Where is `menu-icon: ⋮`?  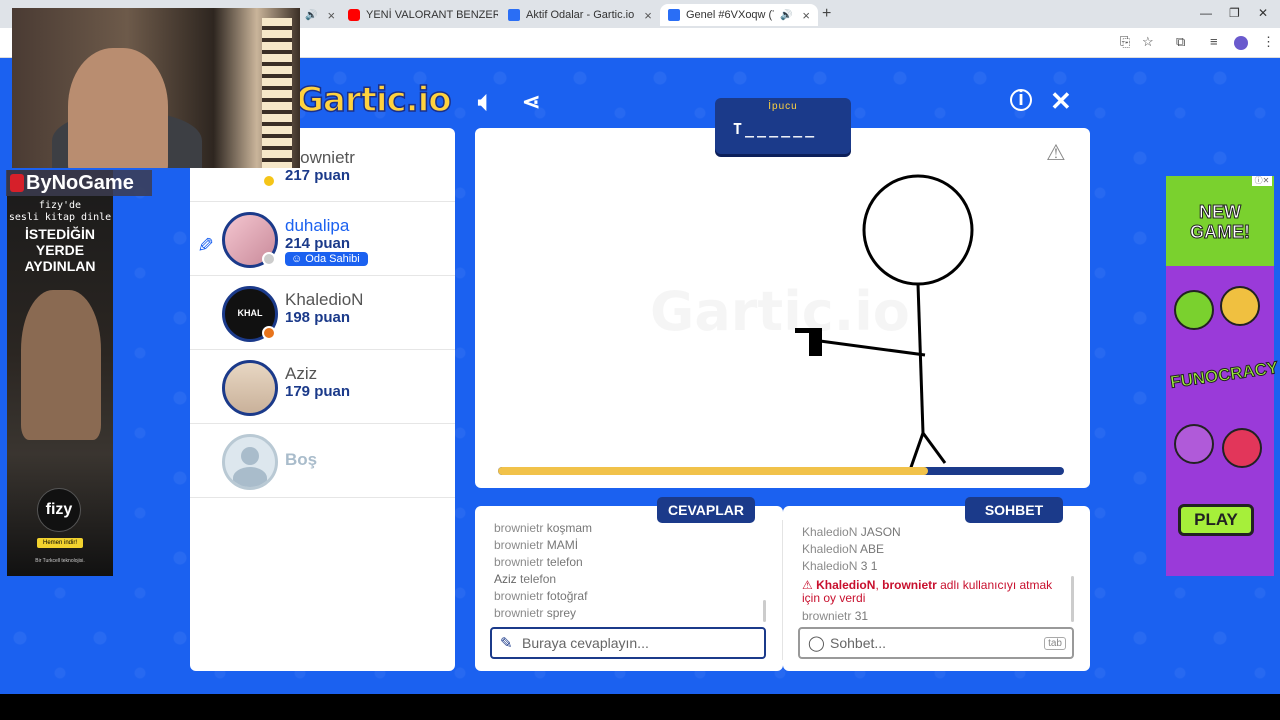 menu-icon: ⋮ is located at coordinates (1268, 42).